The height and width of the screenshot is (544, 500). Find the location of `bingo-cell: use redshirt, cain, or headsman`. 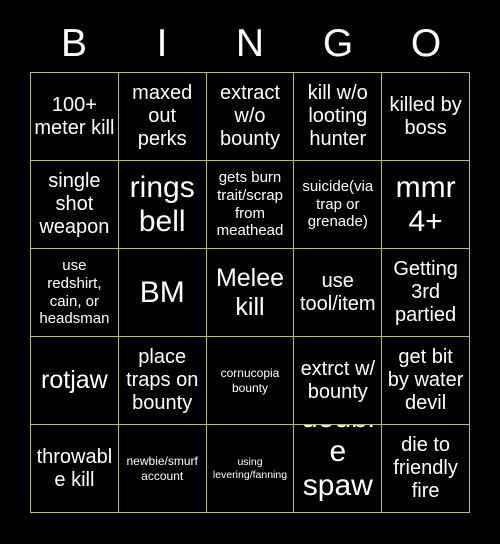

bingo-cell: use redshirt, cain, or headsman is located at coordinates (75, 293).